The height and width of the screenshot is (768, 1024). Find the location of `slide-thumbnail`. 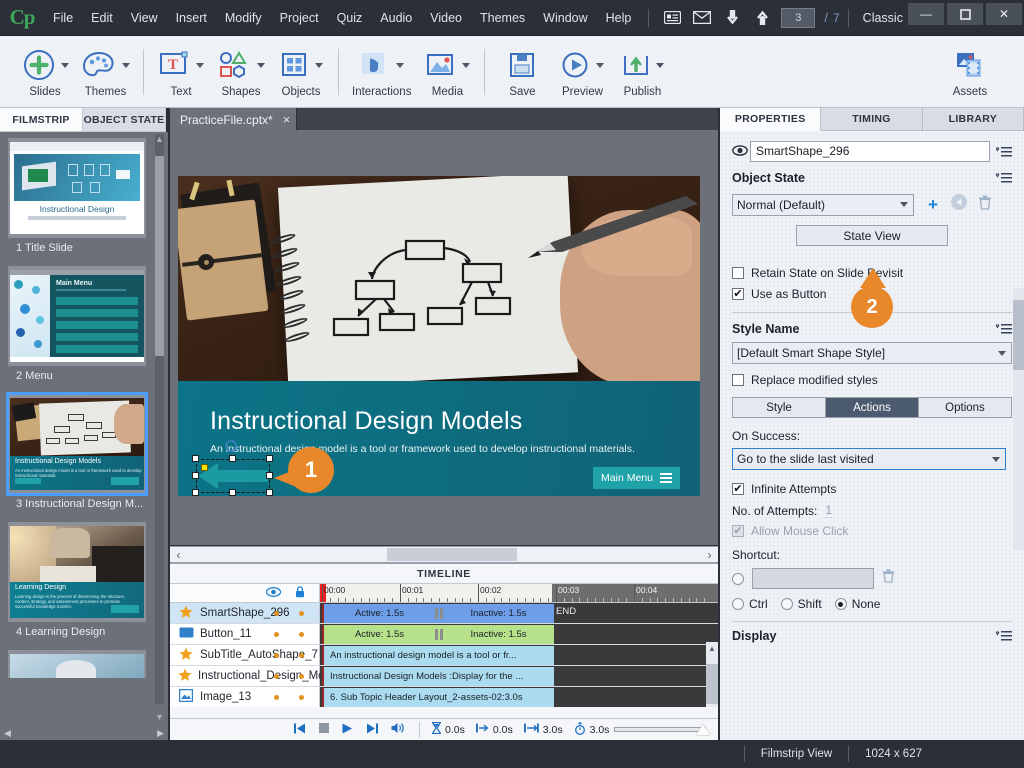

slide-thumbnail is located at coordinates (77, 664).